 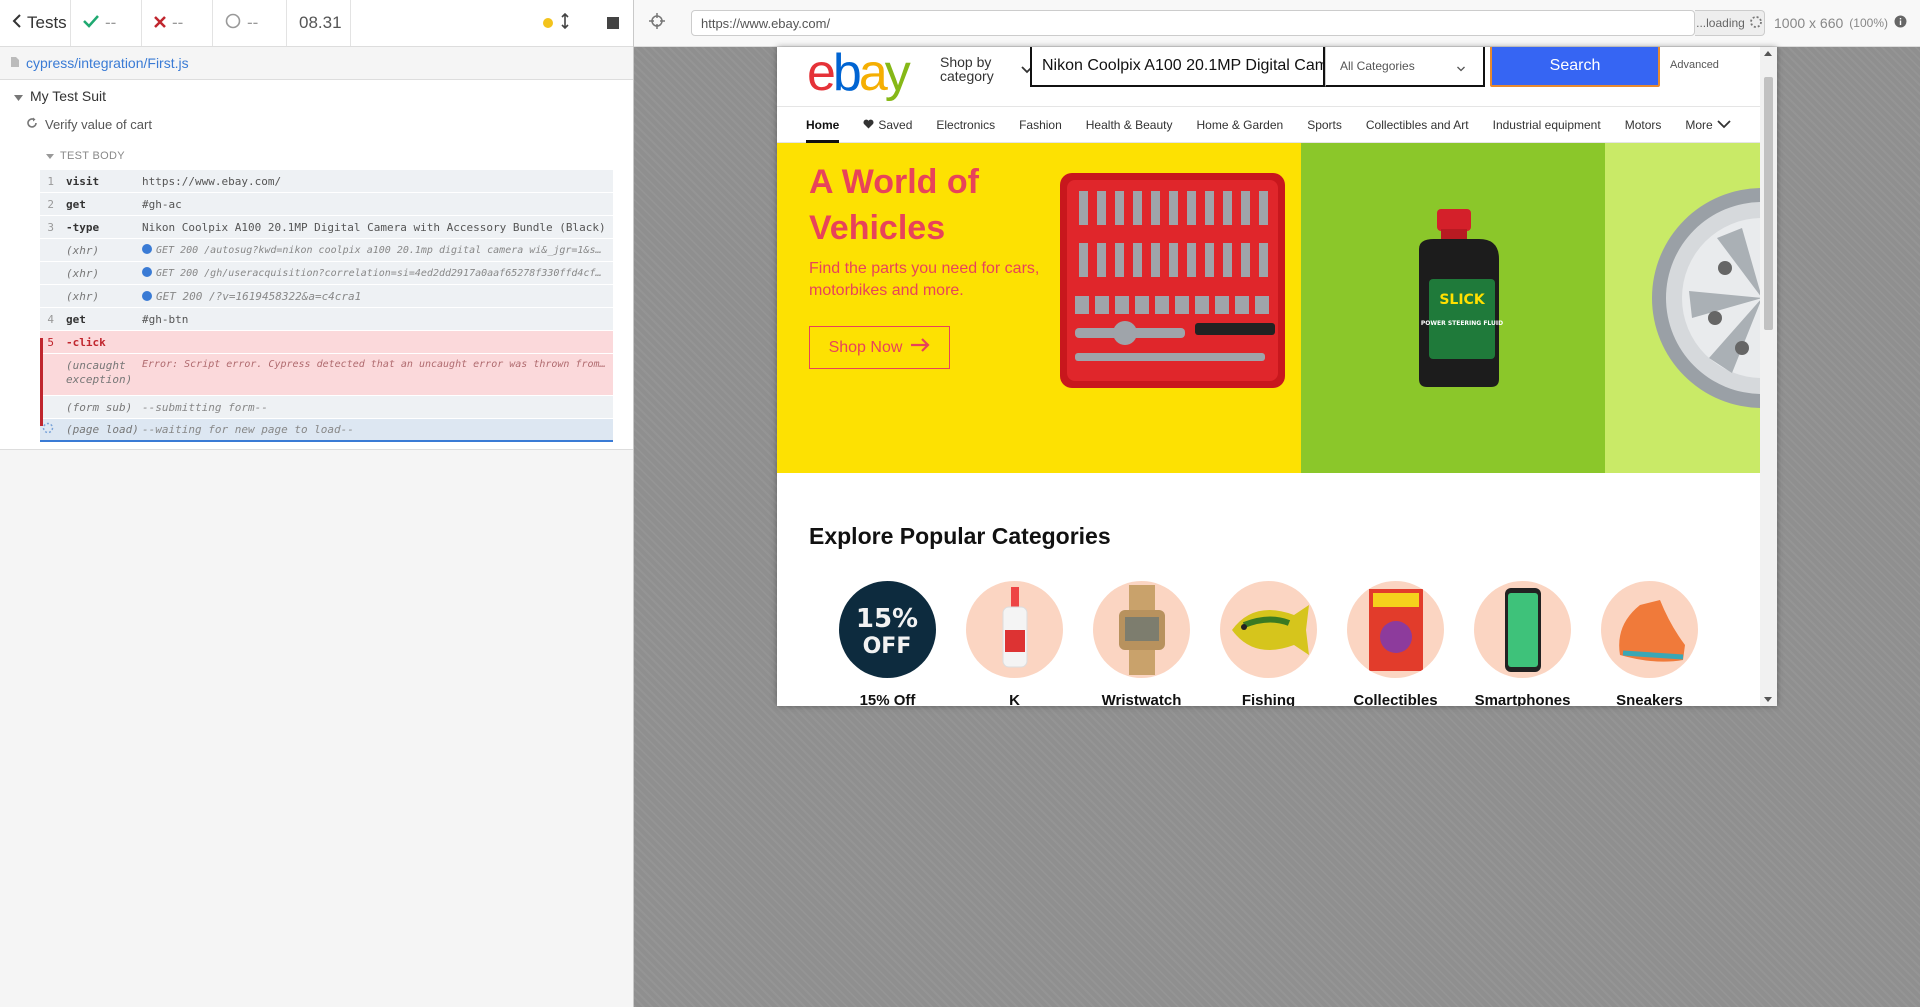 What do you see at coordinates (1175, 285) in the screenshot?
I see `socket-set-image` at bounding box center [1175, 285].